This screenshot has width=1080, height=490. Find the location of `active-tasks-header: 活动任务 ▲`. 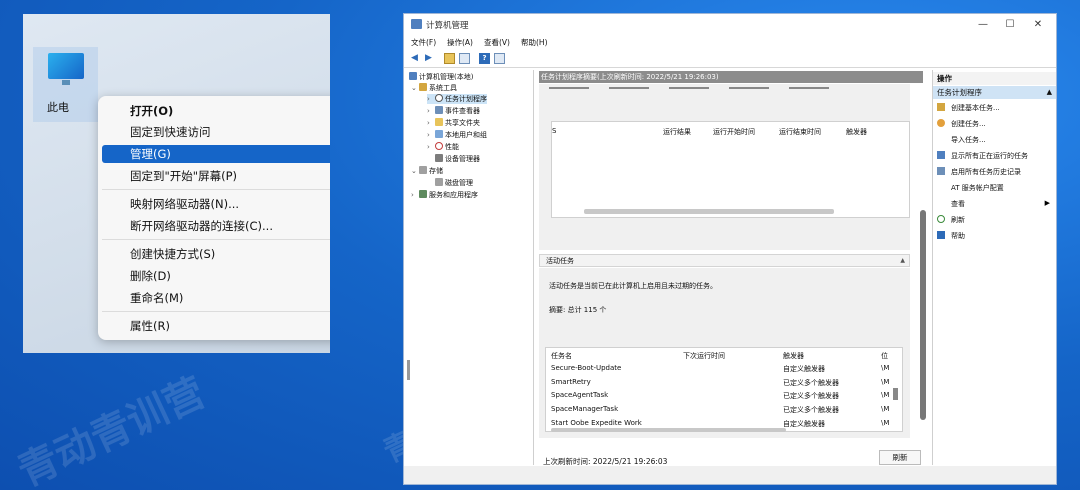

active-tasks-header: 活动任务 ▲ is located at coordinates (724, 260).